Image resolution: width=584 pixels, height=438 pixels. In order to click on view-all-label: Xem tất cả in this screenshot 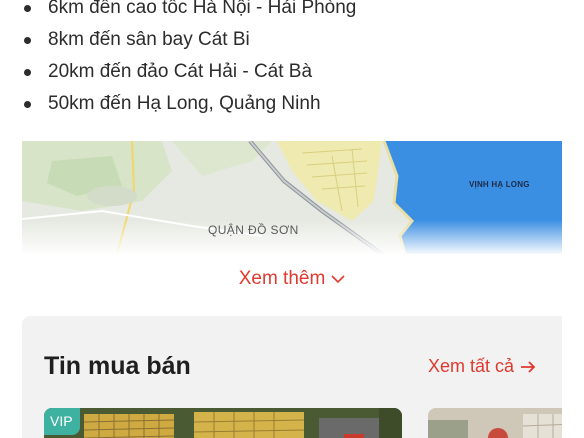, I will do `click(470, 366)`.